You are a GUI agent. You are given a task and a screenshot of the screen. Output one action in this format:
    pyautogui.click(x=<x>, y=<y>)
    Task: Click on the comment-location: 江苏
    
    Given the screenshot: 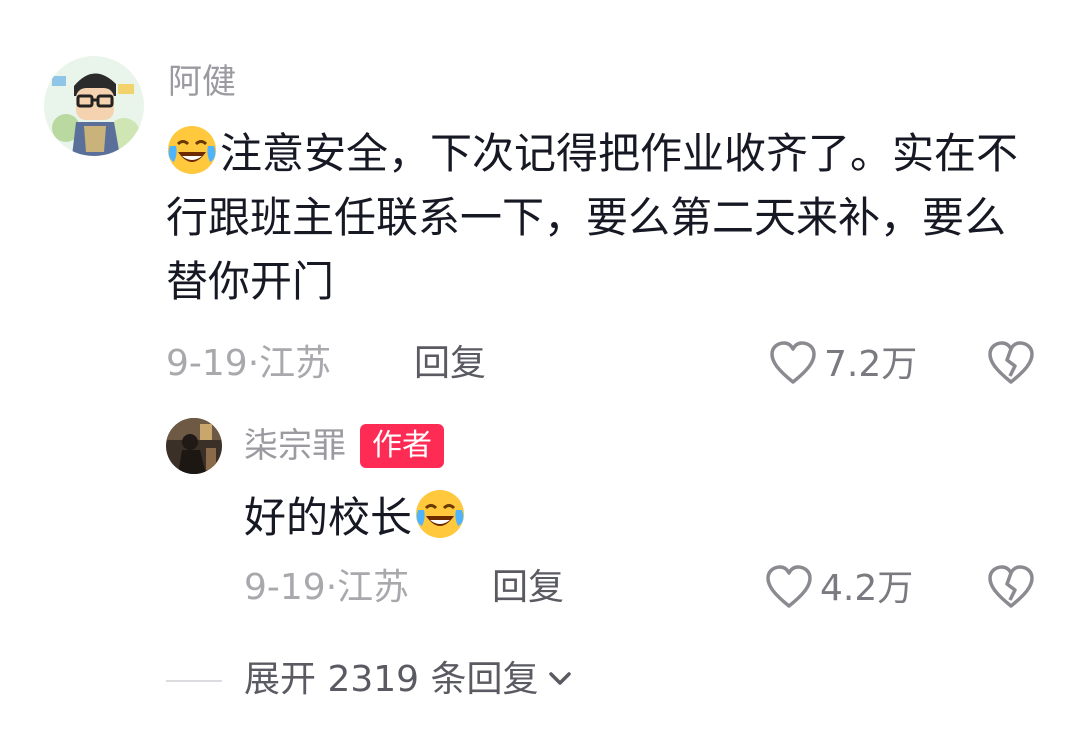 What is the action you would take?
    pyautogui.click(x=295, y=363)
    